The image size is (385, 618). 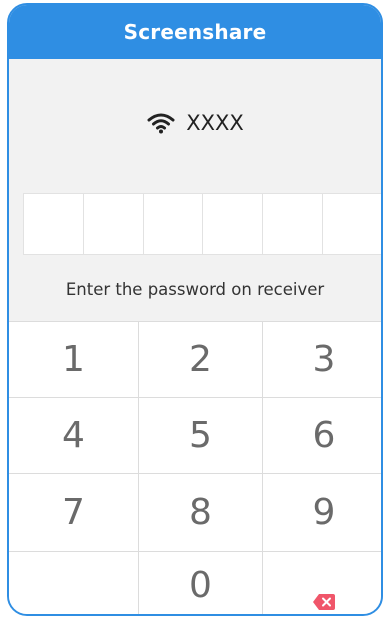 I want to click on header-title: Screenshare, so click(x=195, y=32).